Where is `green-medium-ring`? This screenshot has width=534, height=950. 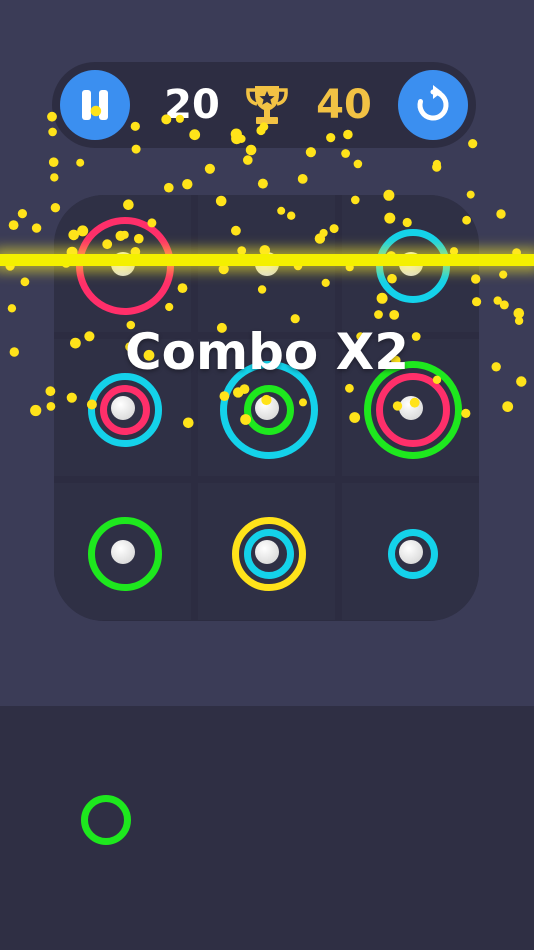 green-medium-ring is located at coordinates (124, 553).